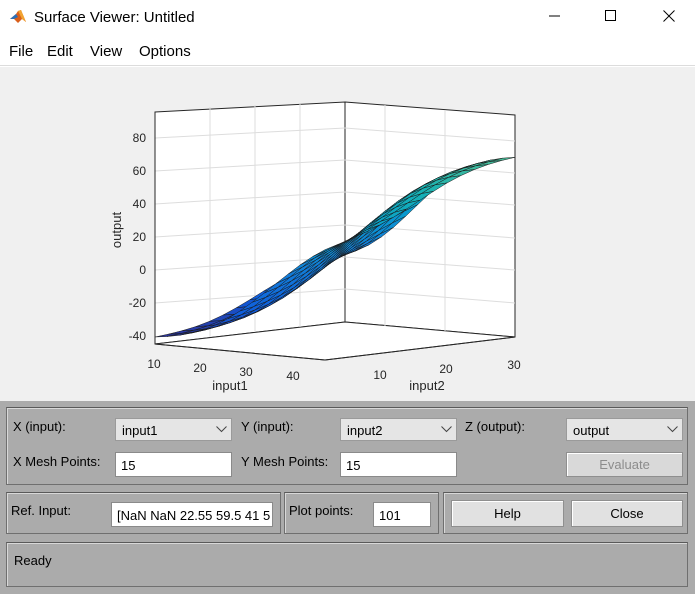 The height and width of the screenshot is (594, 695). Describe the element at coordinates (353, 465) in the screenshot. I see `y-mesh-value: 15` at that location.